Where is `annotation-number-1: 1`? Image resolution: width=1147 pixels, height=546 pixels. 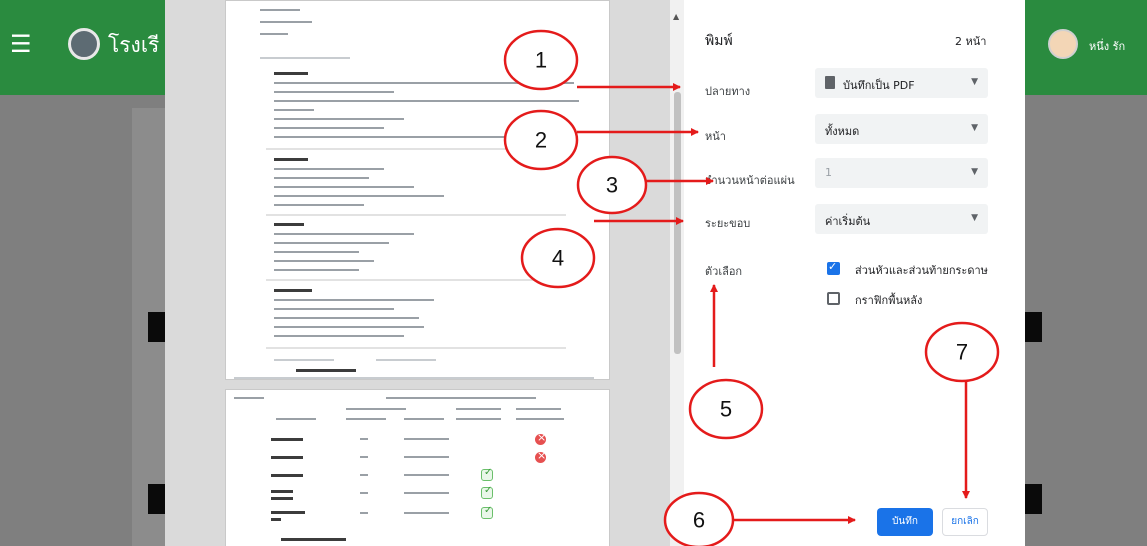
annotation-number-1: 1 is located at coordinates (541, 60).